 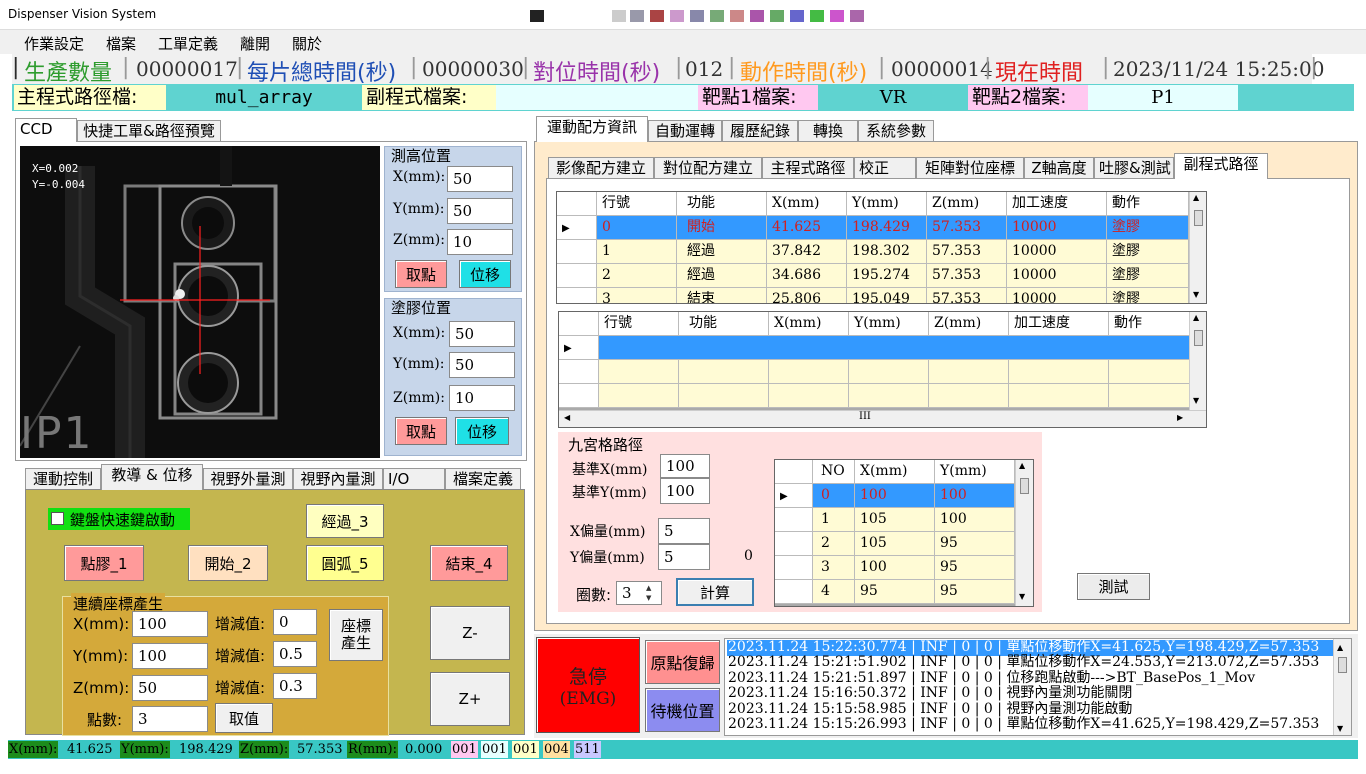 What do you see at coordinates (682, 662) in the screenshot?
I see `home-return-button: 原點復歸` at bounding box center [682, 662].